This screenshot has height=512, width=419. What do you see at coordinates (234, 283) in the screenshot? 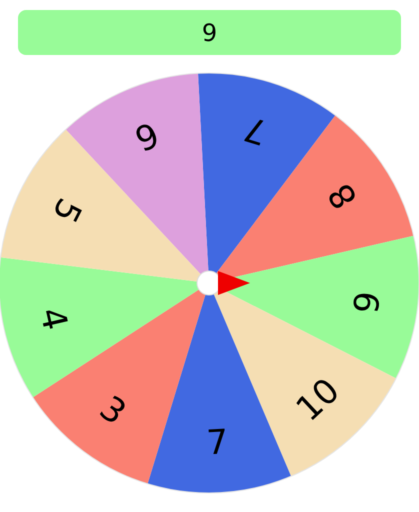
I see `pointer-icon` at bounding box center [234, 283].